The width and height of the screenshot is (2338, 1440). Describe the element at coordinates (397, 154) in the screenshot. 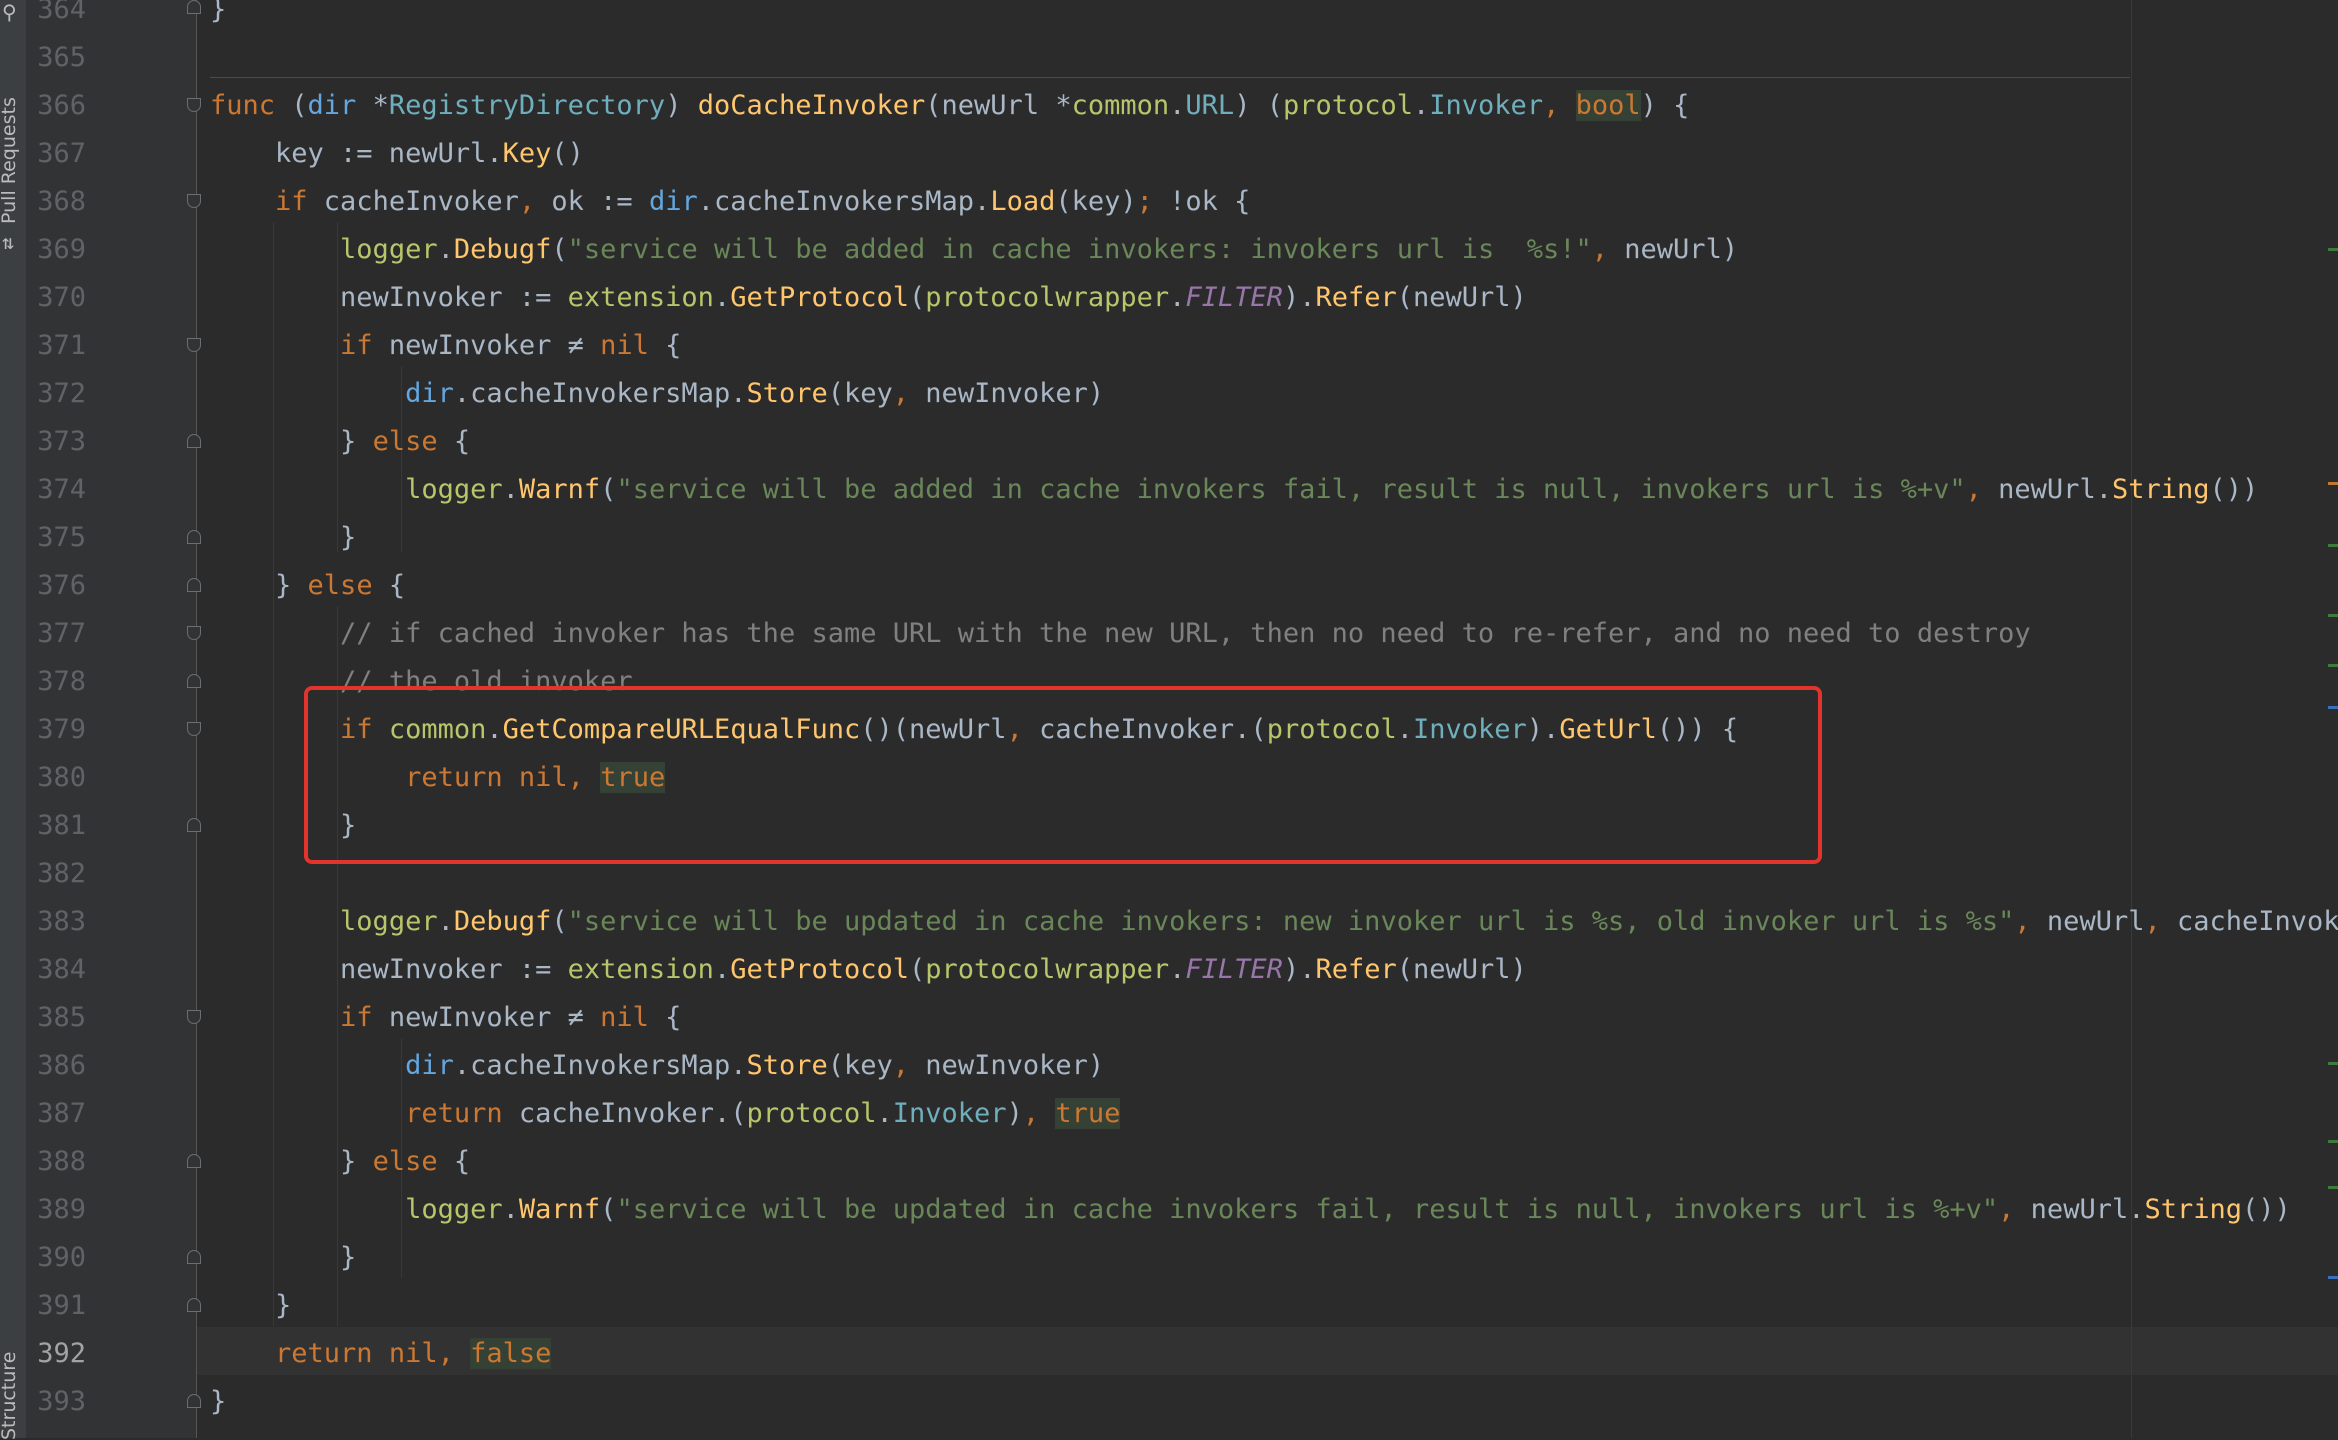

I see `code-line: key := newUrl.Key()` at that location.